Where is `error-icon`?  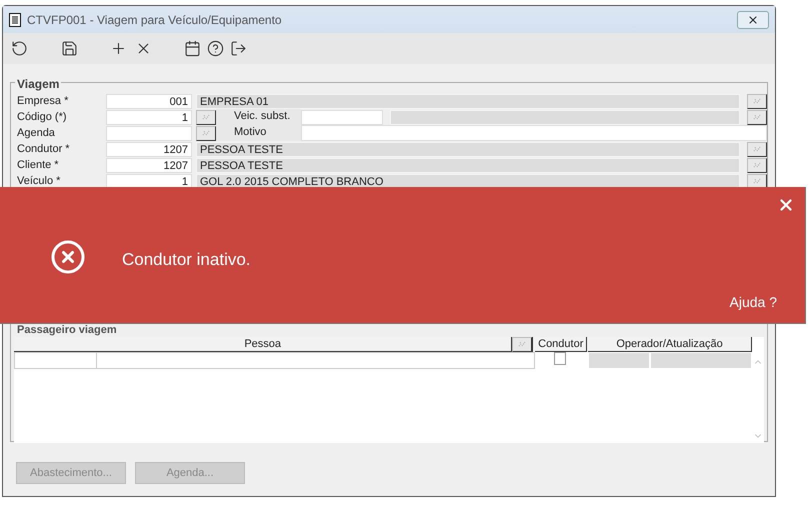 error-icon is located at coordinates (68, 257).